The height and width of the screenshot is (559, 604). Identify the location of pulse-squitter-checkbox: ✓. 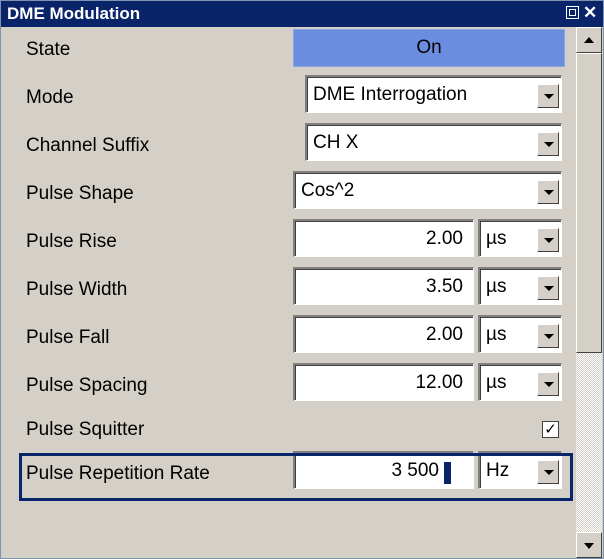
(550, 429).